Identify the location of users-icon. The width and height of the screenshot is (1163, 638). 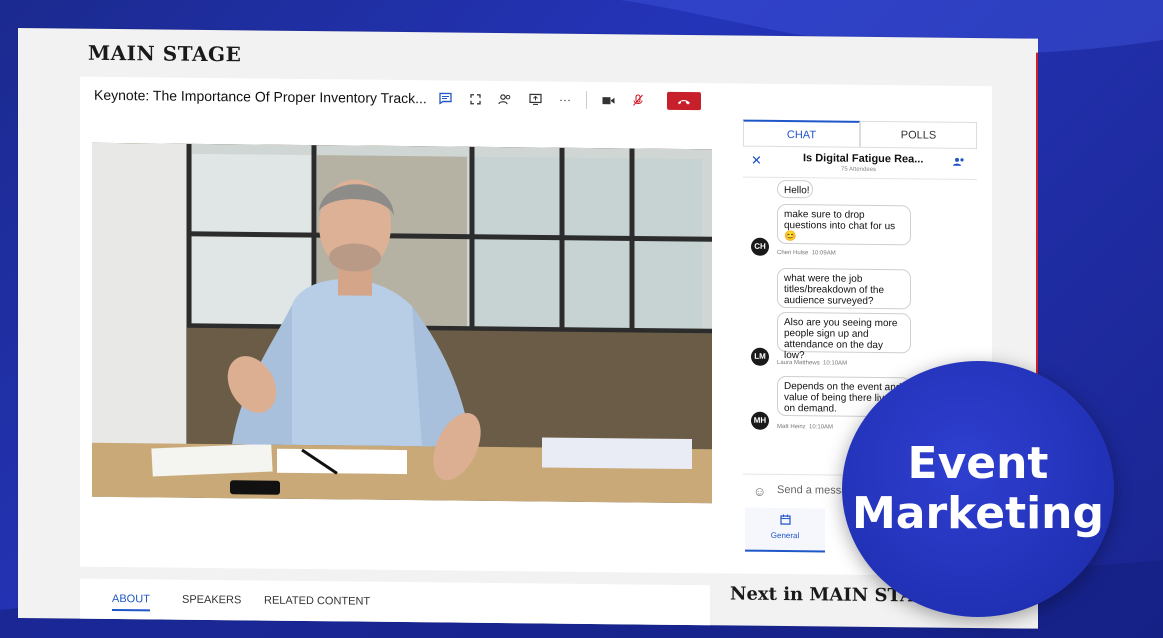
(958, 163).